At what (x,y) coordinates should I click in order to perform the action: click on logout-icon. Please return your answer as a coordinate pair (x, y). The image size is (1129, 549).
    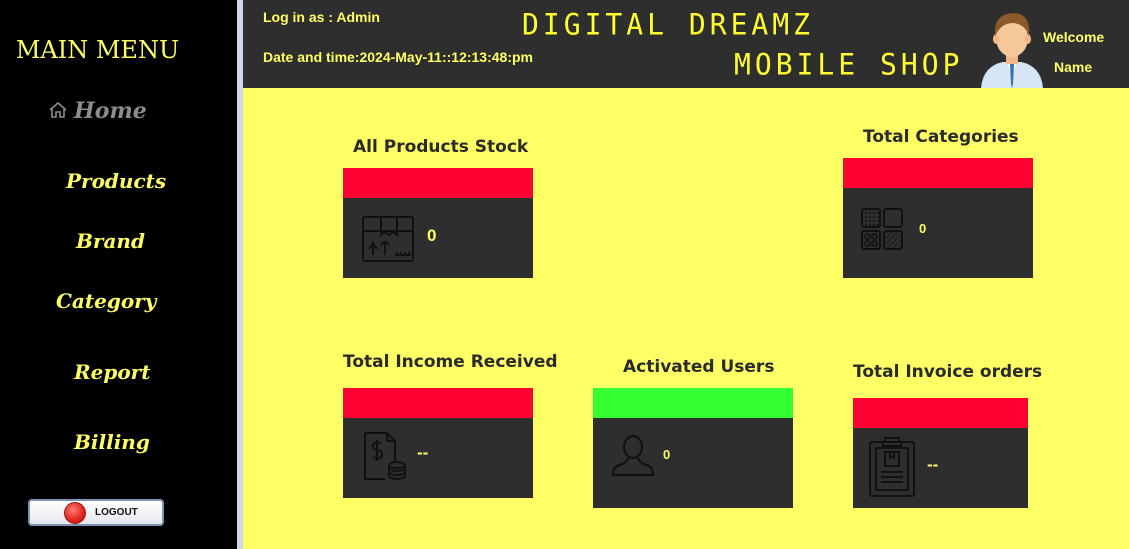
    Looking at the image, I should click on (75, 513).